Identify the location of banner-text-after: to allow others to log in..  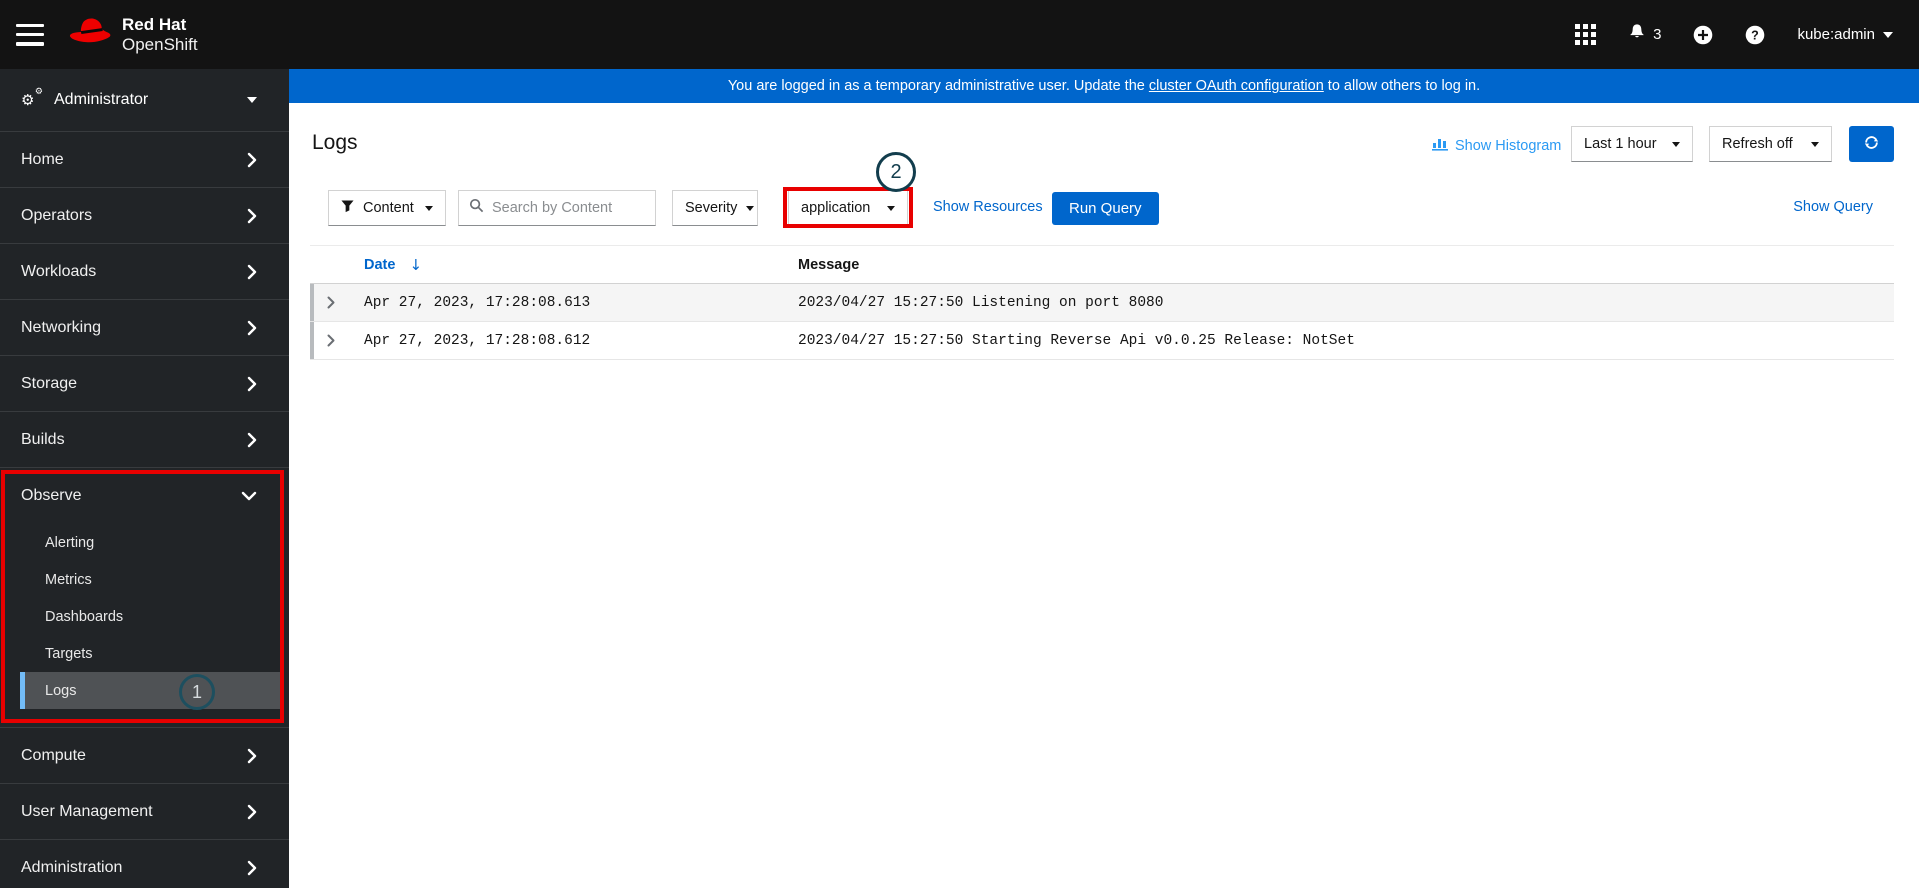
(1402, 86).